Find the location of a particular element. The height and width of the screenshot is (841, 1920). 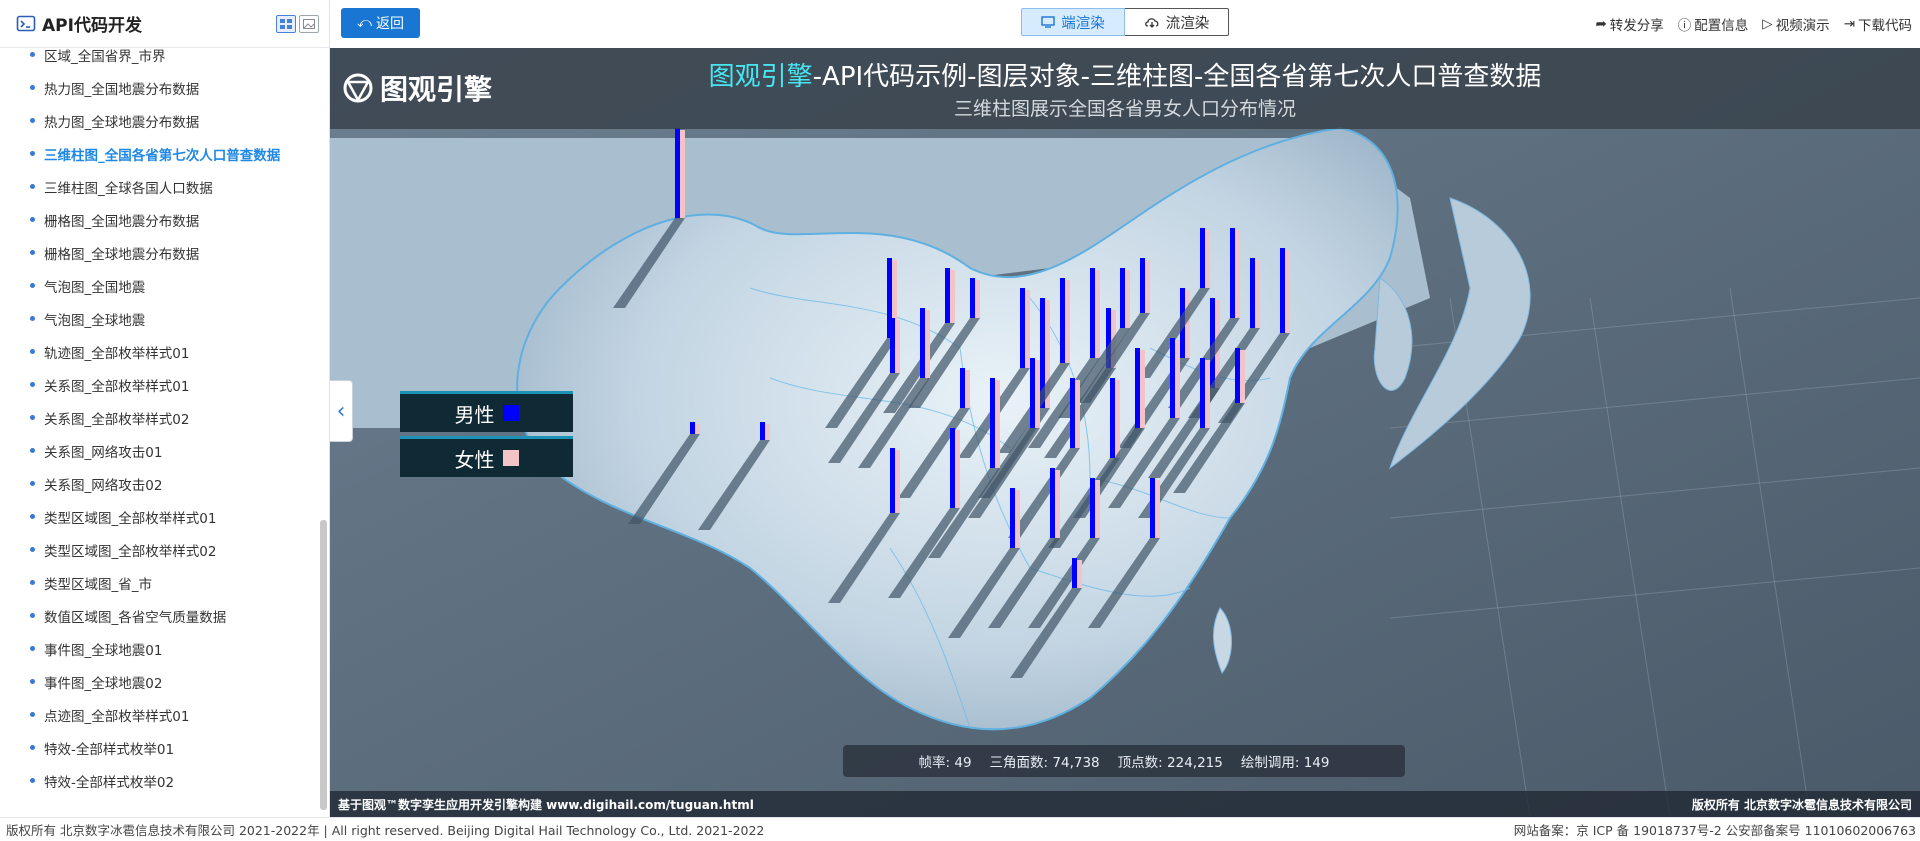

sidebar-item: 热力图_全球地震分布数据 is located at coordinates (159, 120).